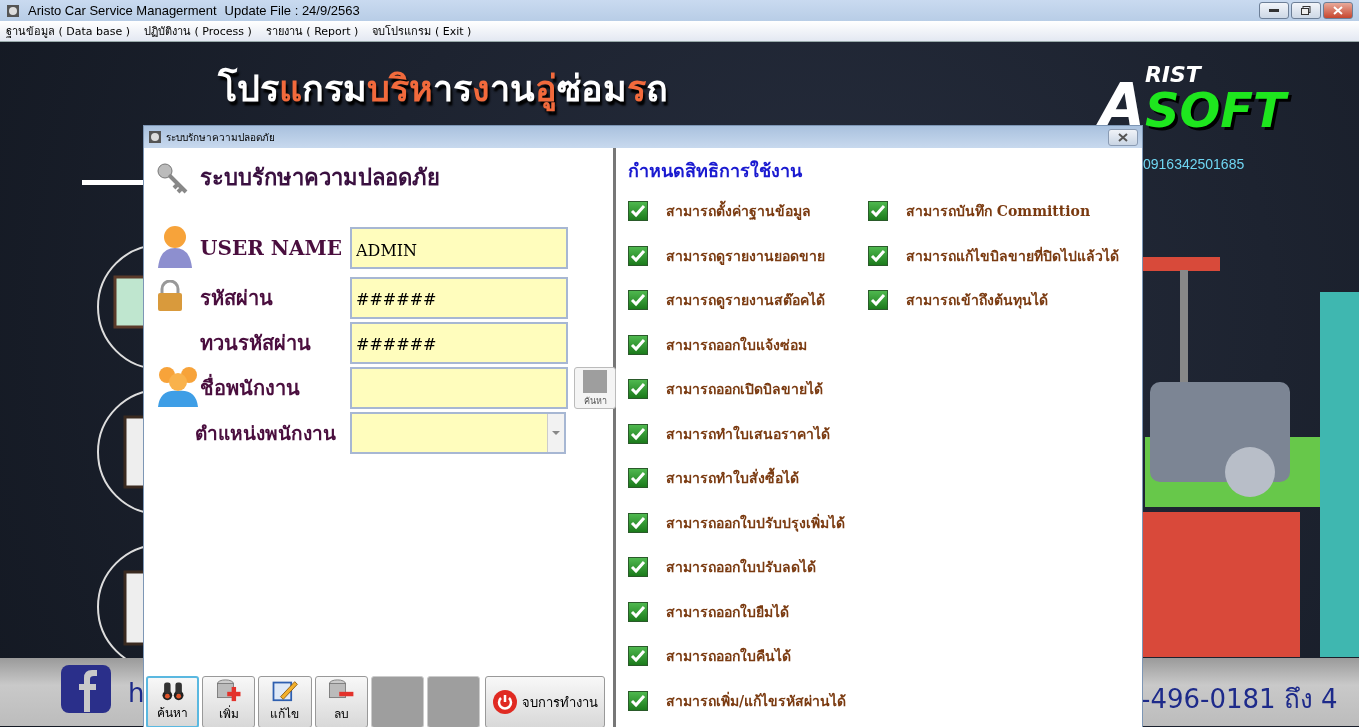 The image size is (1359, 727). Describe the element at coordinates (657, 88) in the screenshot. I see `banner-title-part: ถ` at that location.